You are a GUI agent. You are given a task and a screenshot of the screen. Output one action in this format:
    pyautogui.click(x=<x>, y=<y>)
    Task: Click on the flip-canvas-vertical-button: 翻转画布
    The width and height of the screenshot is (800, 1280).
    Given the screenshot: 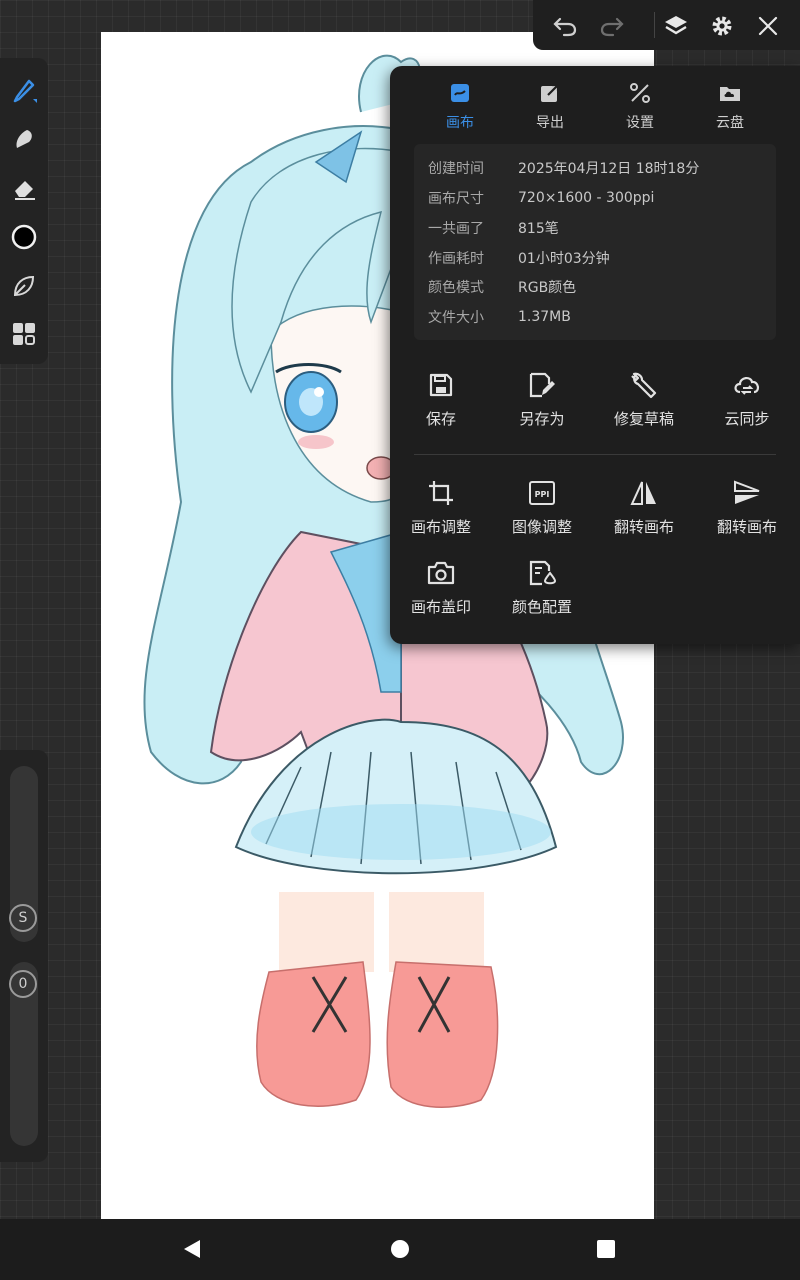 What is the action you would take?
    pyautogui.click(x=747, y=511)
    